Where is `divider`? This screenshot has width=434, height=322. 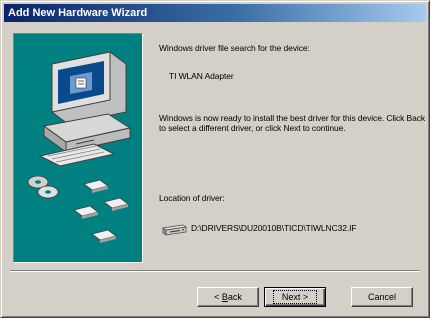
divider is located at coordinates (215, 271).